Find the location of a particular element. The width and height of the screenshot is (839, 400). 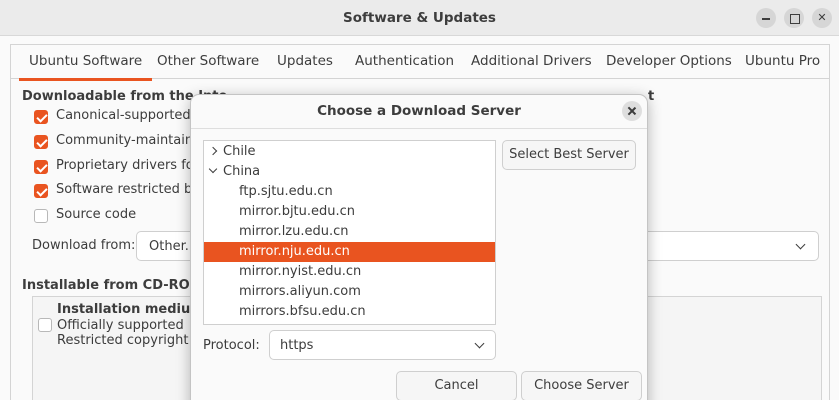

tree-row-country: Chile is located at coordinates (349, 152).